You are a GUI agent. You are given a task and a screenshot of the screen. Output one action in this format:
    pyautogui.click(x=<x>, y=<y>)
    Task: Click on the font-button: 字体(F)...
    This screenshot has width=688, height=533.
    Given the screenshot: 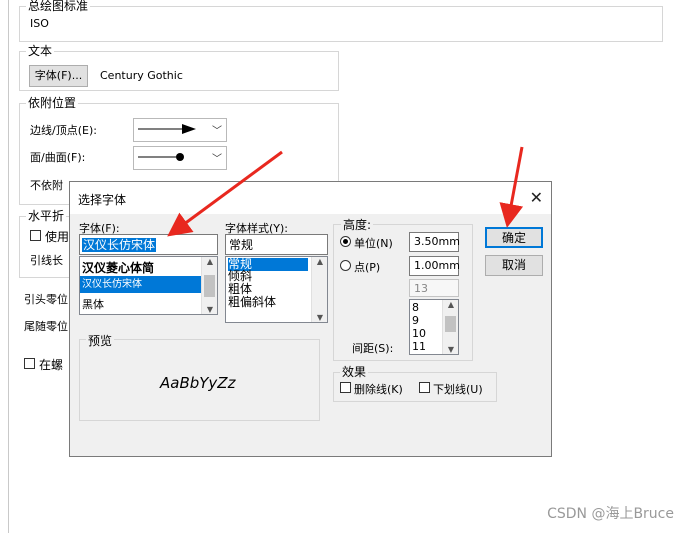 What is the action you would take?
    pyautogui.click(x=58, y=76)
    